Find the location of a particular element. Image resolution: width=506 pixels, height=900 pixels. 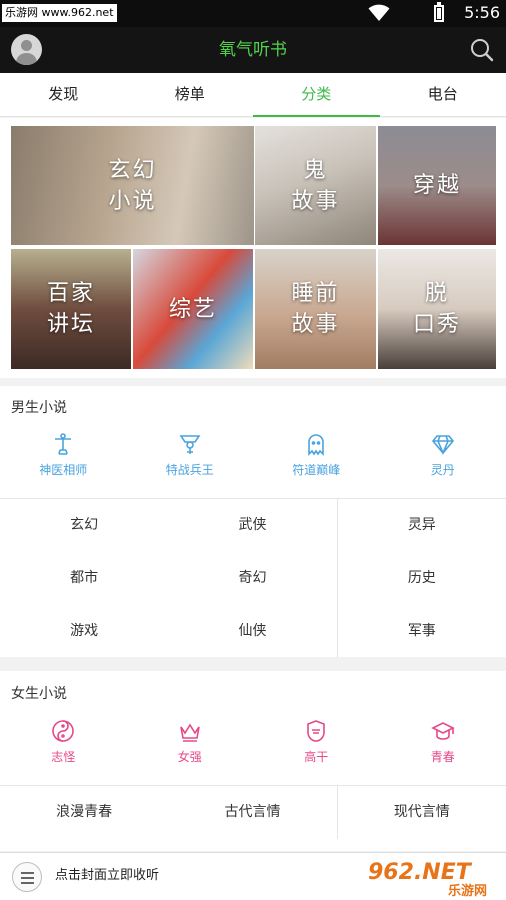

tab-categories: 分类 is located at coordinates (316, 95).